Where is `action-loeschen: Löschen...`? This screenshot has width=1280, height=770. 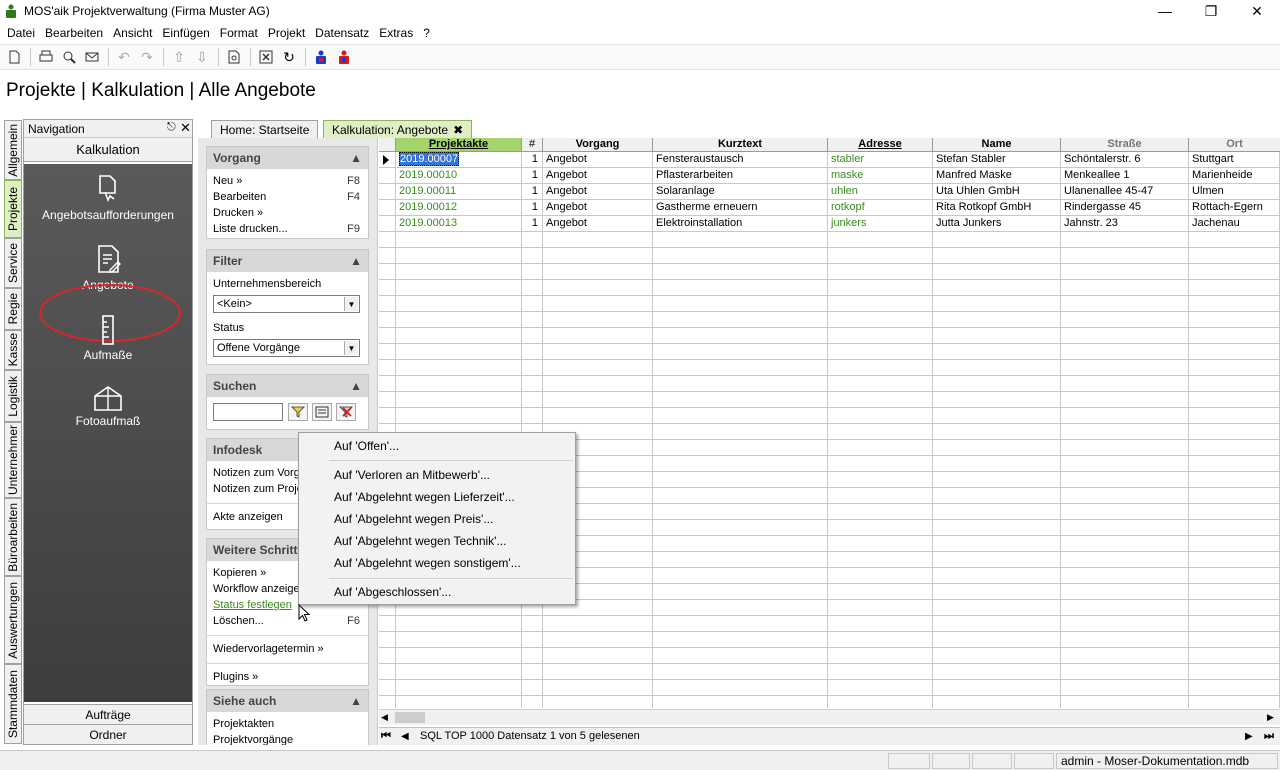 action-loeschen: Löschen... is located at coordinates (238, 621).